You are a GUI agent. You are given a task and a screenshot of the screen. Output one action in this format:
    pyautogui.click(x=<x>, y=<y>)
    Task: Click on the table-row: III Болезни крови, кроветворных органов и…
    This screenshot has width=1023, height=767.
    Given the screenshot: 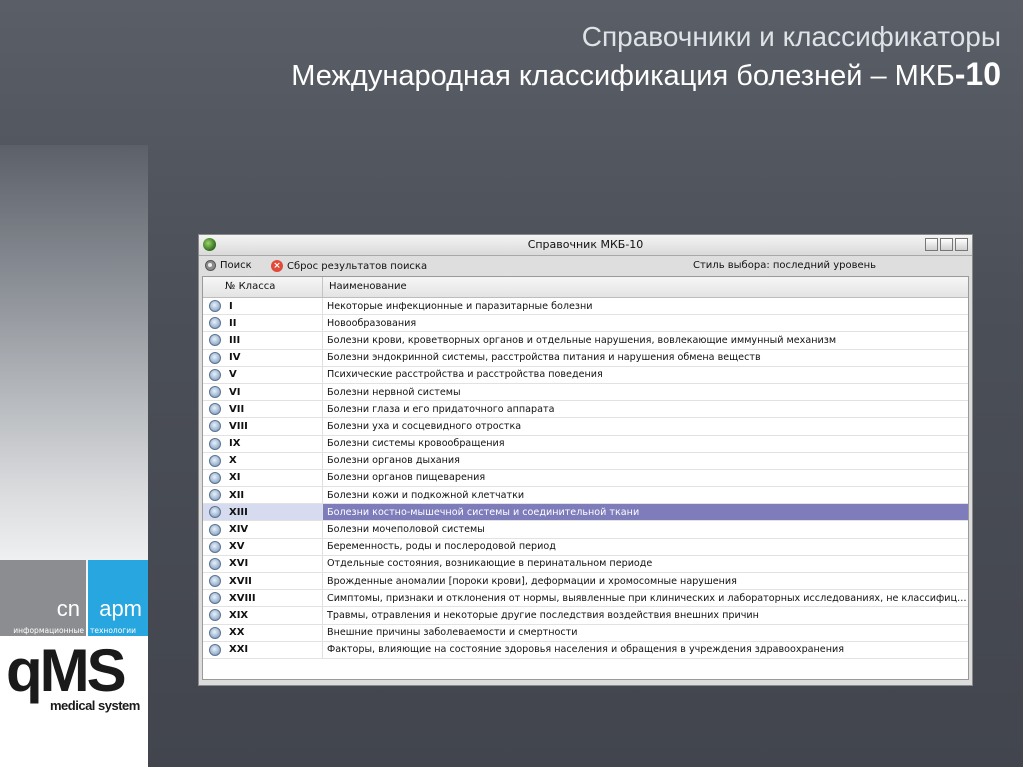 What is the action you would take?
    pyautogui.click(x=585, y=341)
    